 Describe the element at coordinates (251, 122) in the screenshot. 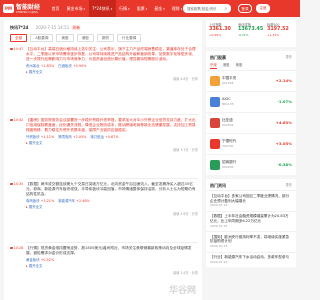

I see `stock-row: 比亚迪 002594 +4.63%` at that location.